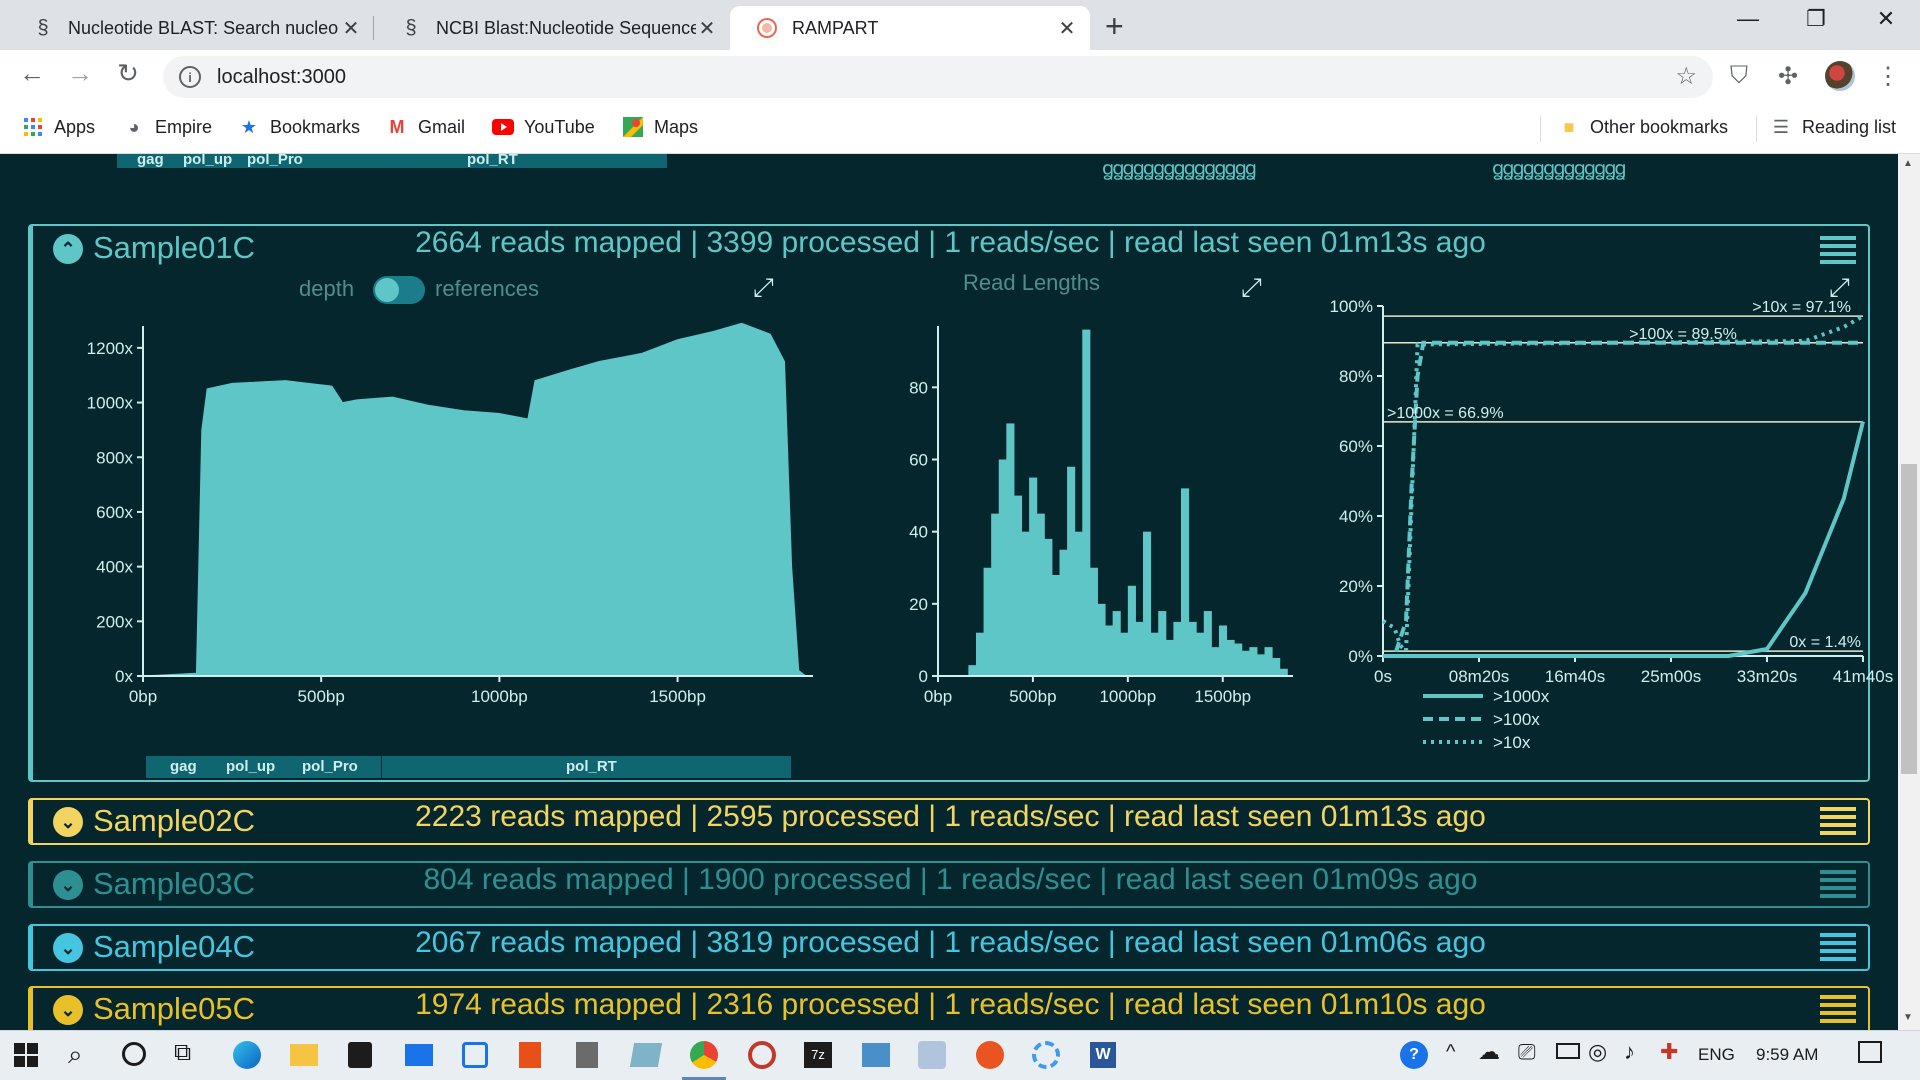  I want to click on address-bar: i localhost:3000 ☆, so click(938, 77).